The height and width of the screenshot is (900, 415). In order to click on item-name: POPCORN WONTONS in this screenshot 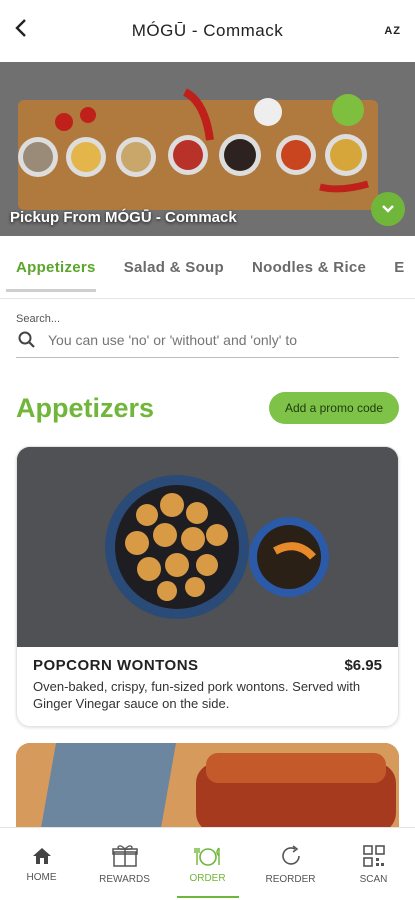, I will do `click(116, 665)`.